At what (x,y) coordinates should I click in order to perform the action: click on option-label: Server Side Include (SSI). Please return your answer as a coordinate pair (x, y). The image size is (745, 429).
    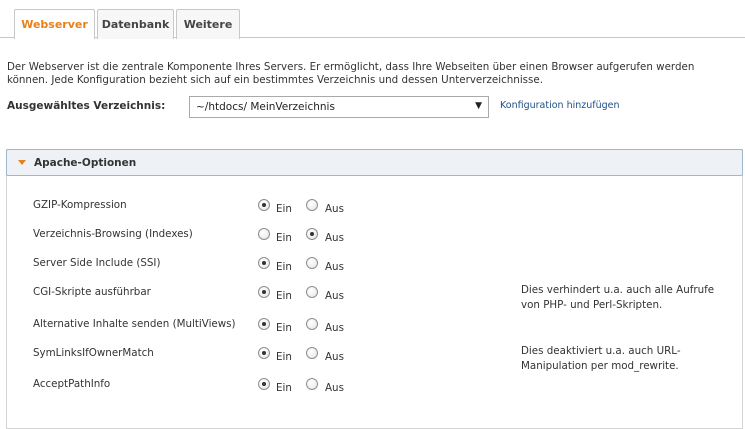
    Looking at the image, I should click on (97, 263).